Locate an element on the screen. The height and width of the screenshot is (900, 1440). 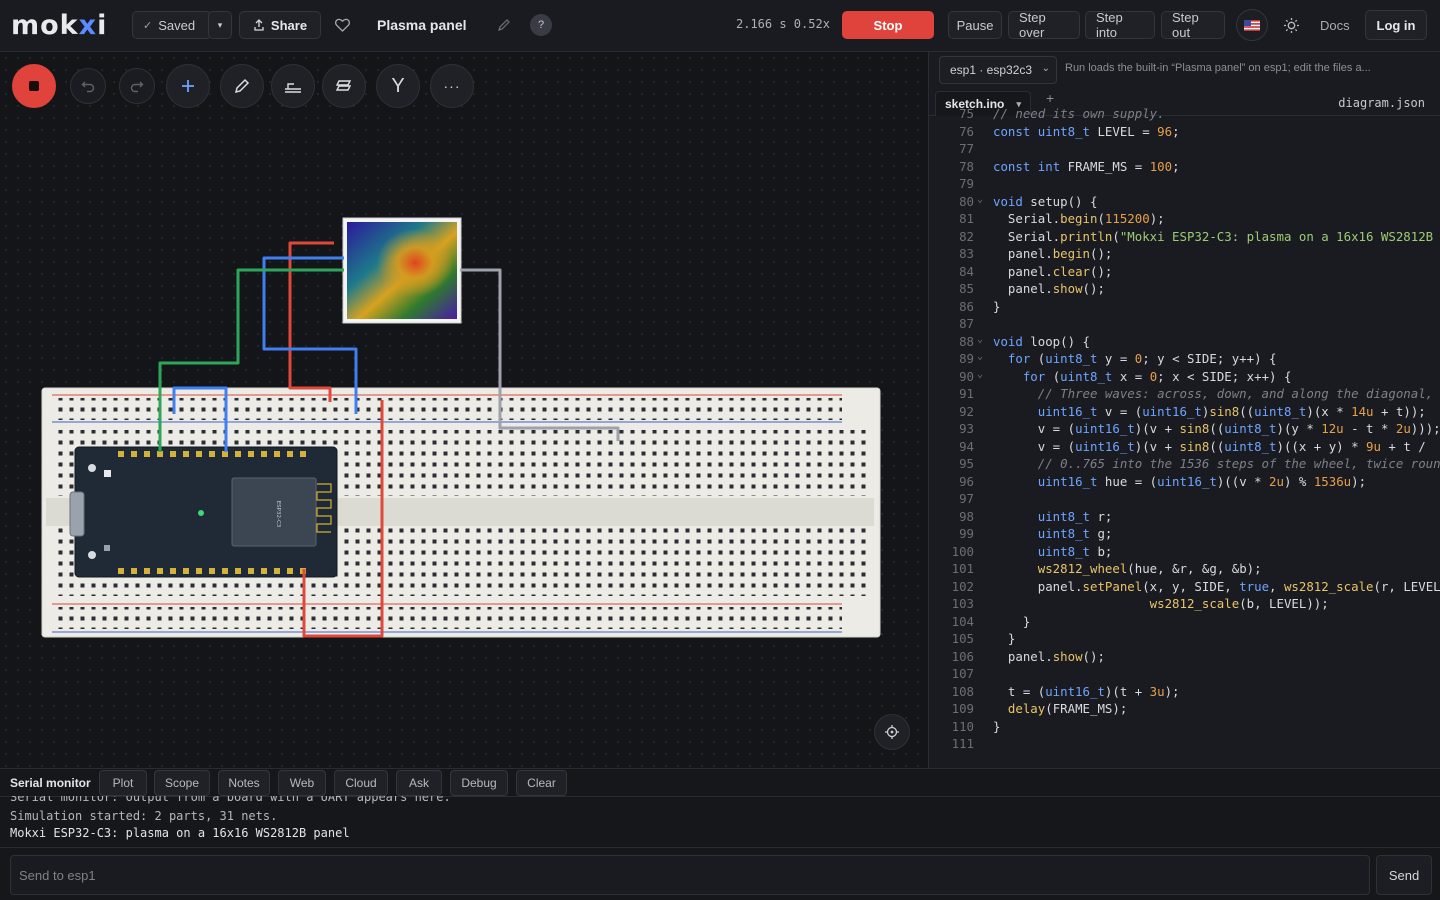
line-number: 87 is located at coordinates (966, 323).